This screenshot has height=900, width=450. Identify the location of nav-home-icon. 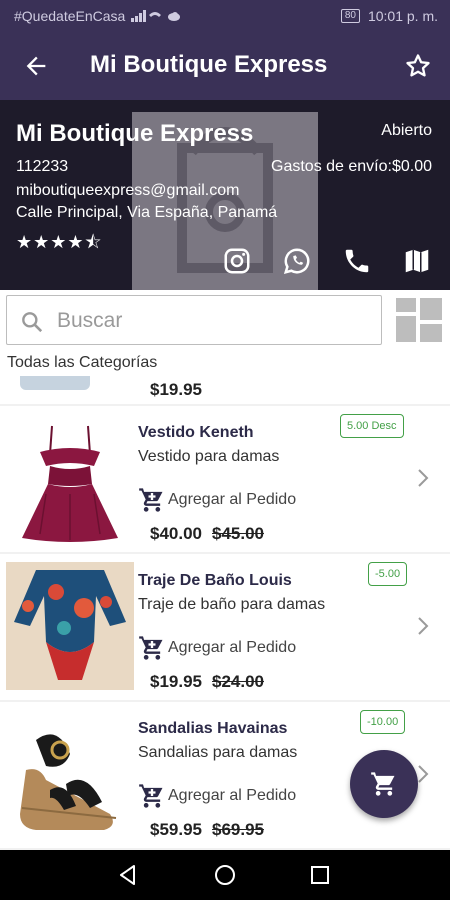
(225, 875).